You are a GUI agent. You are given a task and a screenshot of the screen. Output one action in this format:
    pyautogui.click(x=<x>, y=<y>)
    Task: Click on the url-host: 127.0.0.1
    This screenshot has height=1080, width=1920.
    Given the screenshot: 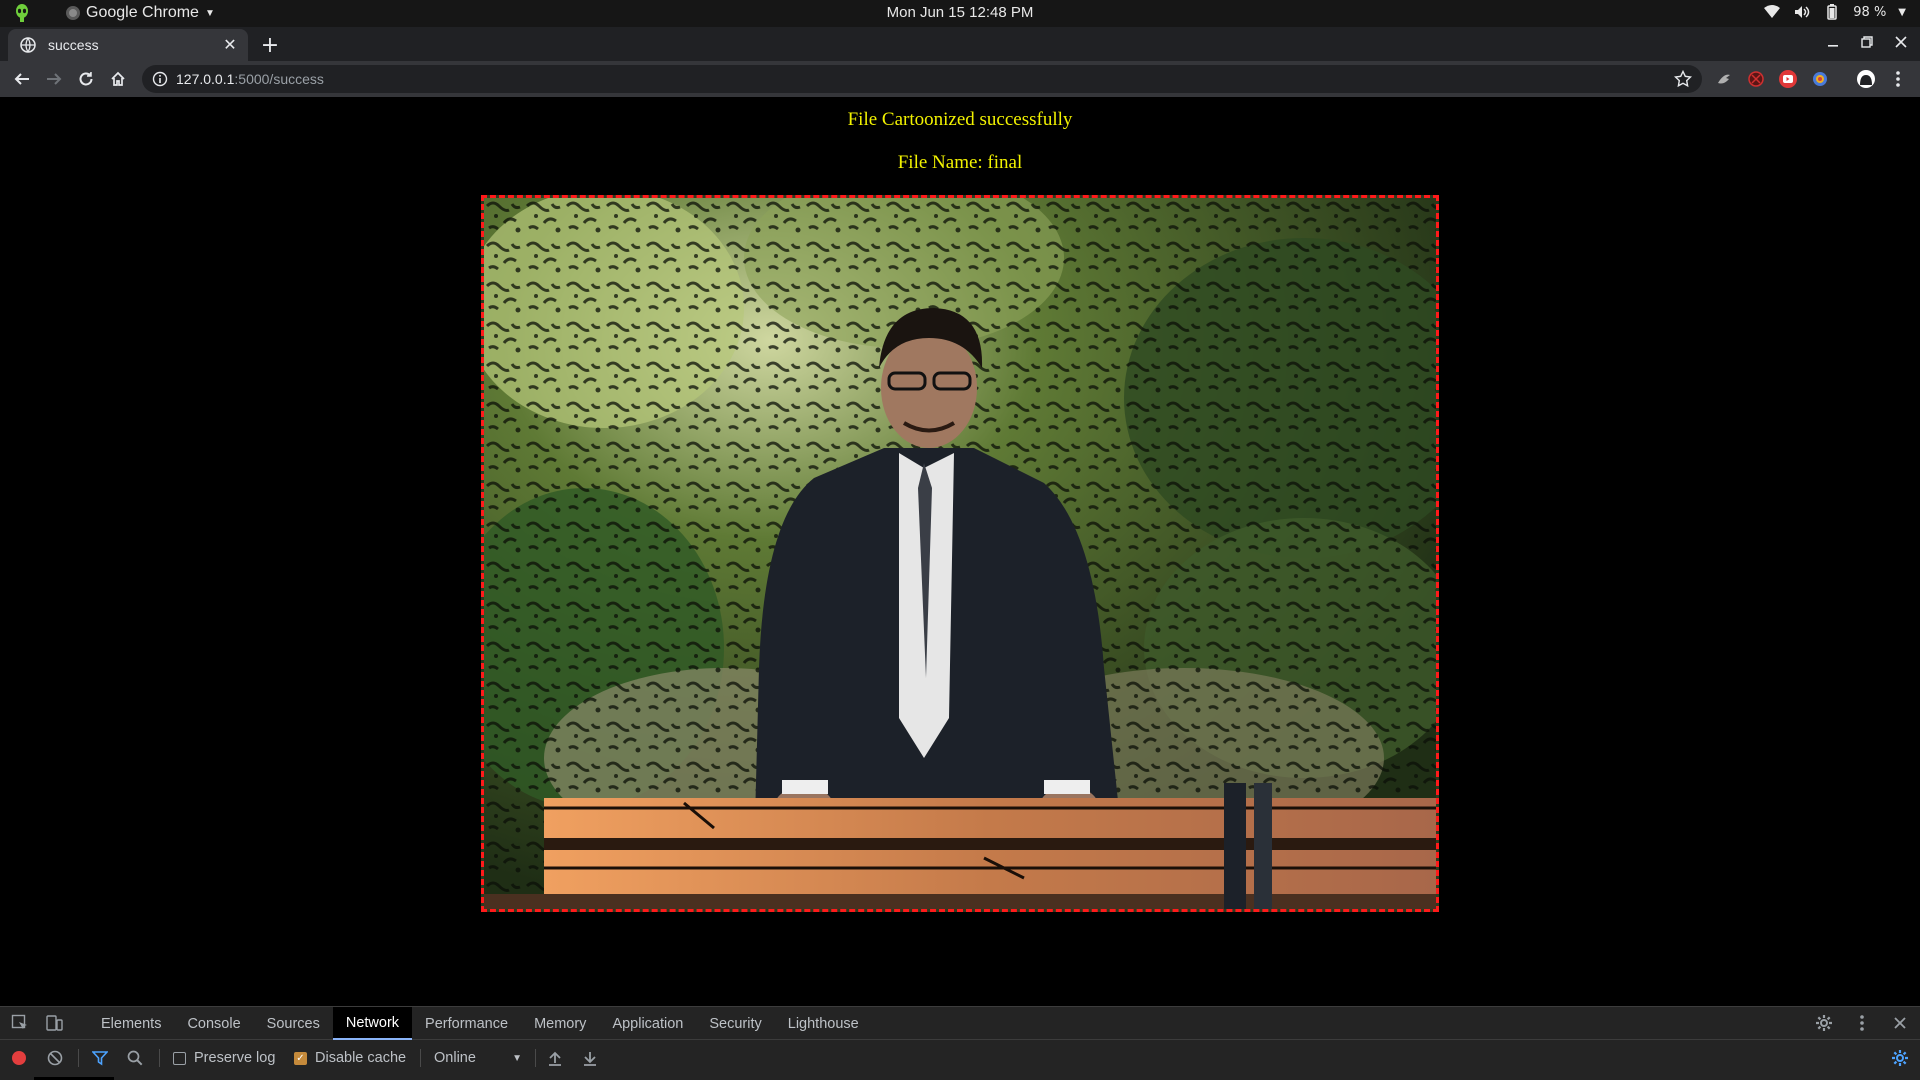 What is the action you would take?
    pyautogui.click(x=205, y=79)
    